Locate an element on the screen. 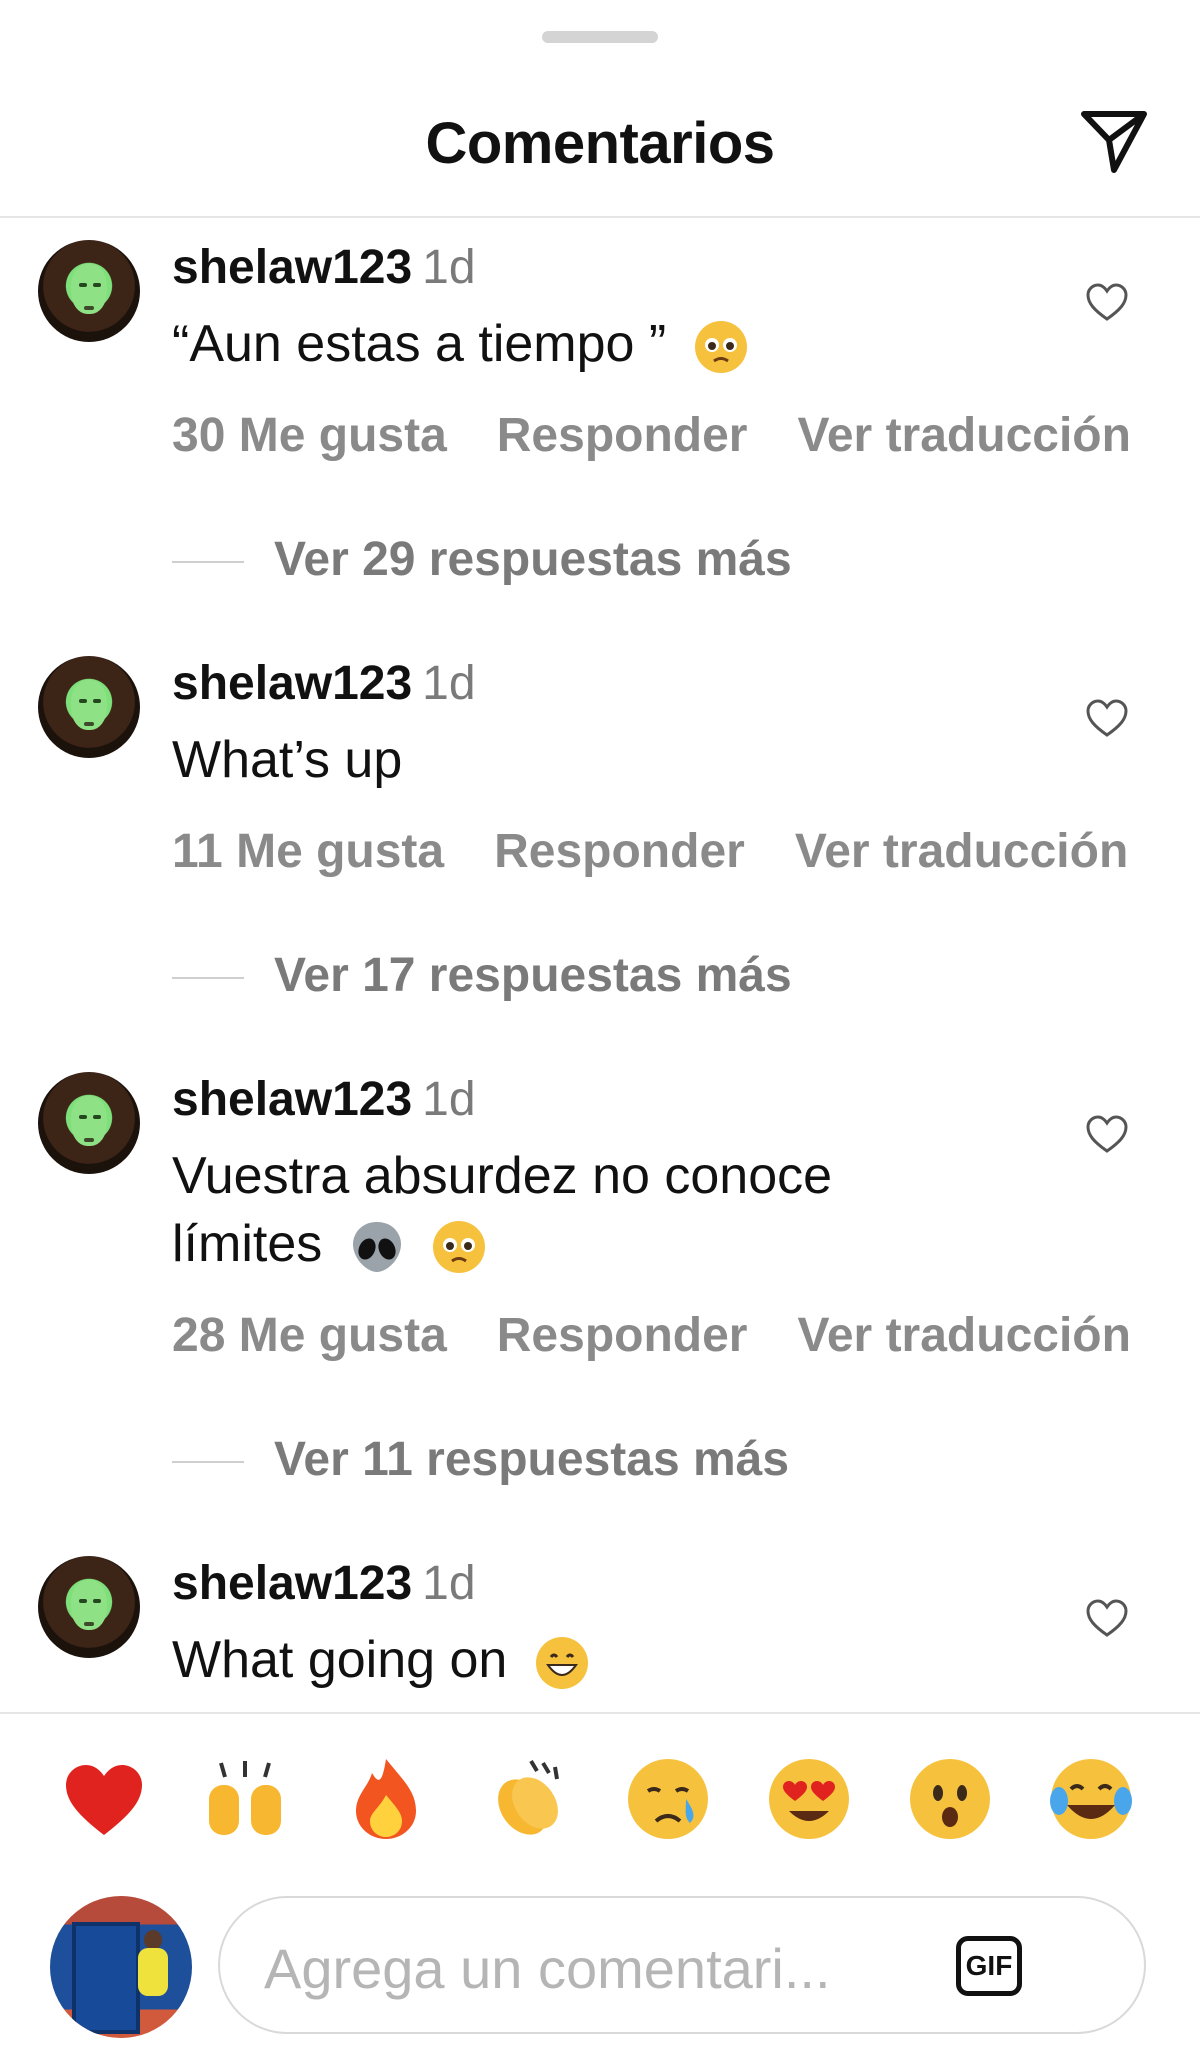 The image size is (1200, 2062). likes-count: 30 Me gusta is located at coordinates (309, 435).